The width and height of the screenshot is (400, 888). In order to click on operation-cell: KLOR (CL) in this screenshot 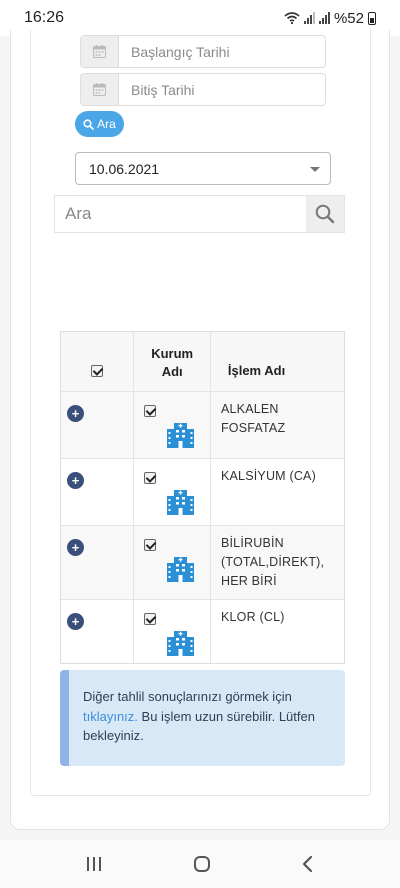, I will do `click(276, 631)`.